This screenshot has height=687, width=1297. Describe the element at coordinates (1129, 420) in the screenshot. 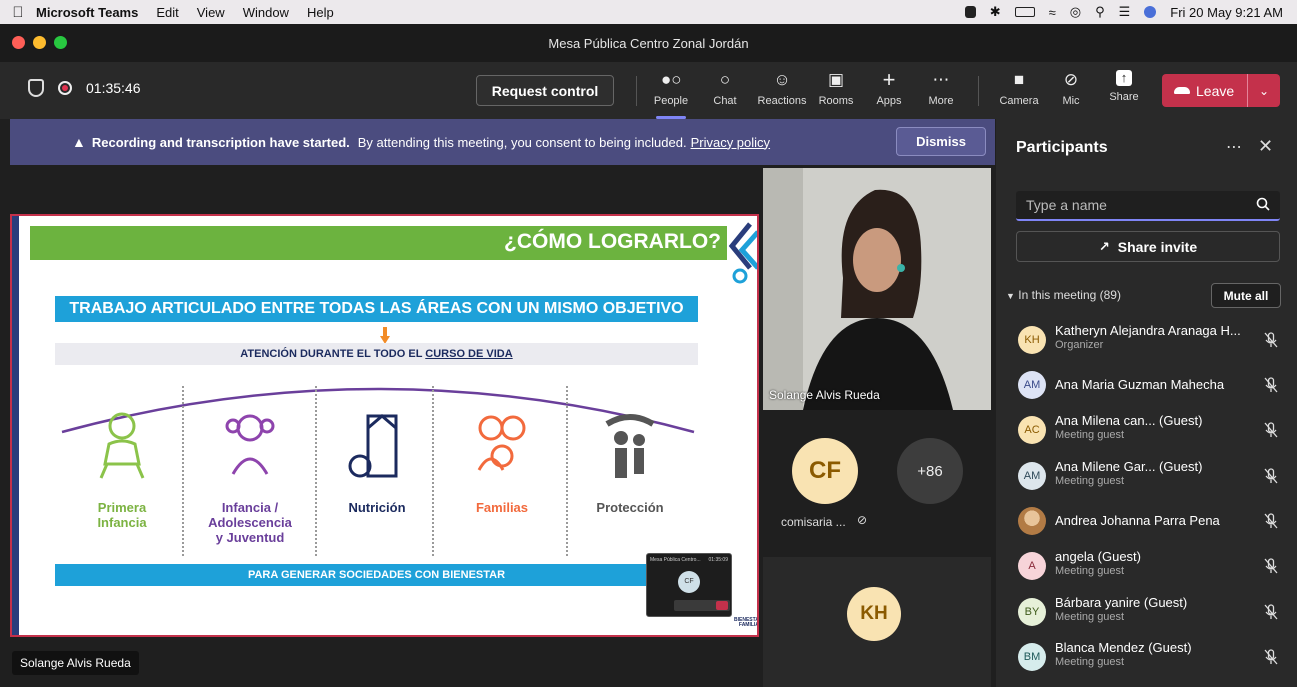

I see `participant-name: Ana Milena can... (Guest)` at that location.